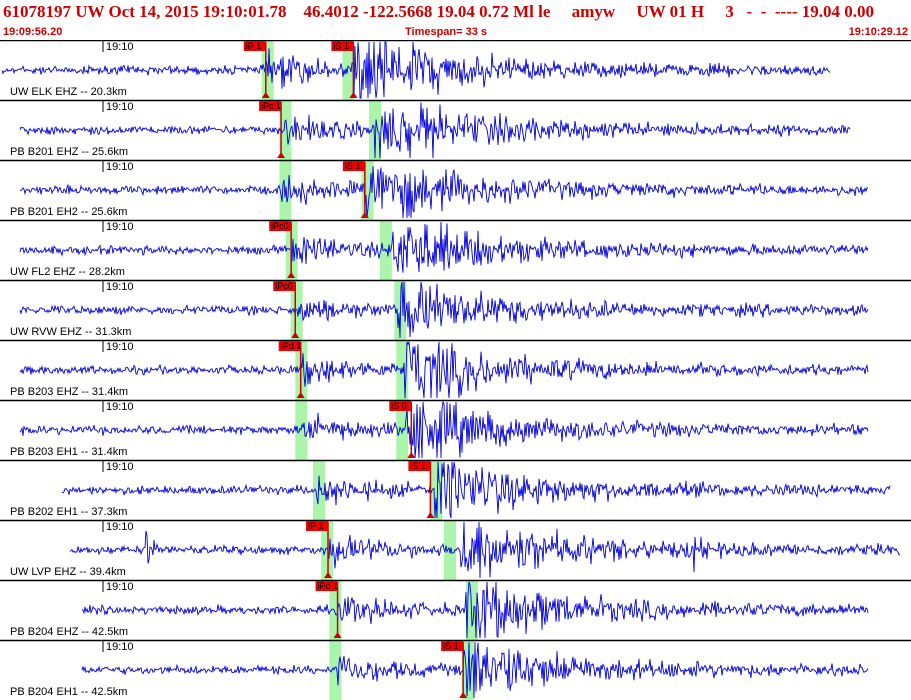 The height and width of the screenshot is (700, 911). I want to click on station-channel-label: PB B201 EH2 -- 25.6km, so click(69, 212).